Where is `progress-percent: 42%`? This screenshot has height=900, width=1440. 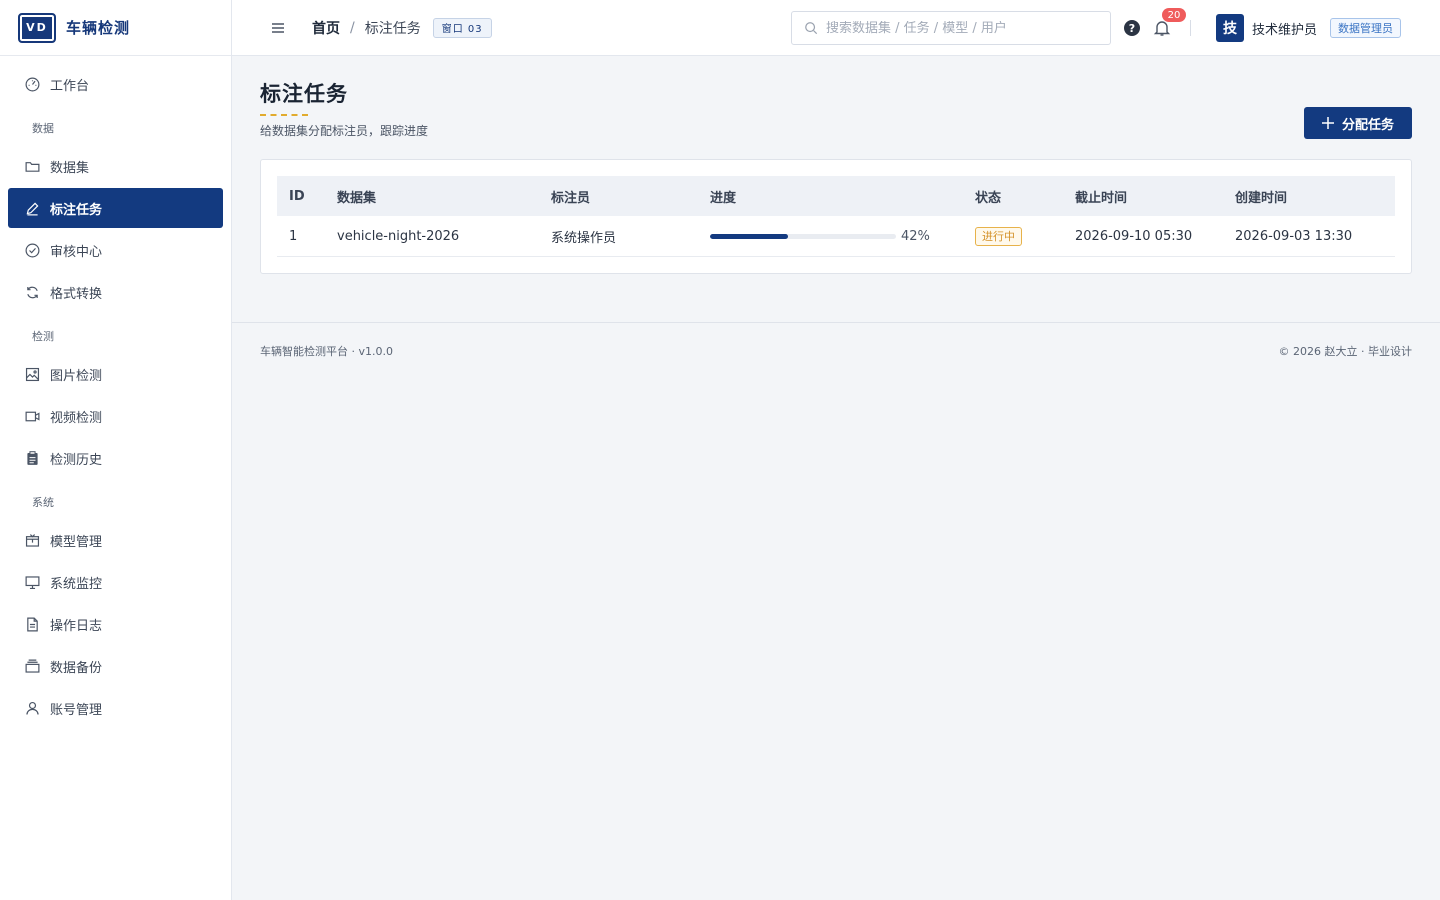
progress-percent: 42% is located at coordinates (915, 236).